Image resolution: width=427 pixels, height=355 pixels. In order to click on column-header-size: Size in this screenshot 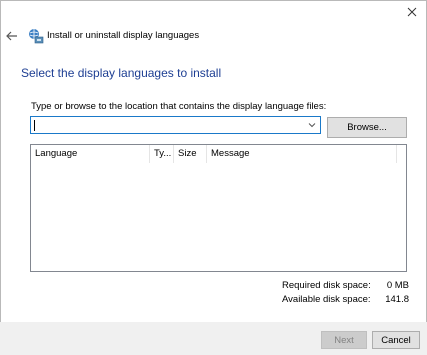, I will do `click(190, 154)`.